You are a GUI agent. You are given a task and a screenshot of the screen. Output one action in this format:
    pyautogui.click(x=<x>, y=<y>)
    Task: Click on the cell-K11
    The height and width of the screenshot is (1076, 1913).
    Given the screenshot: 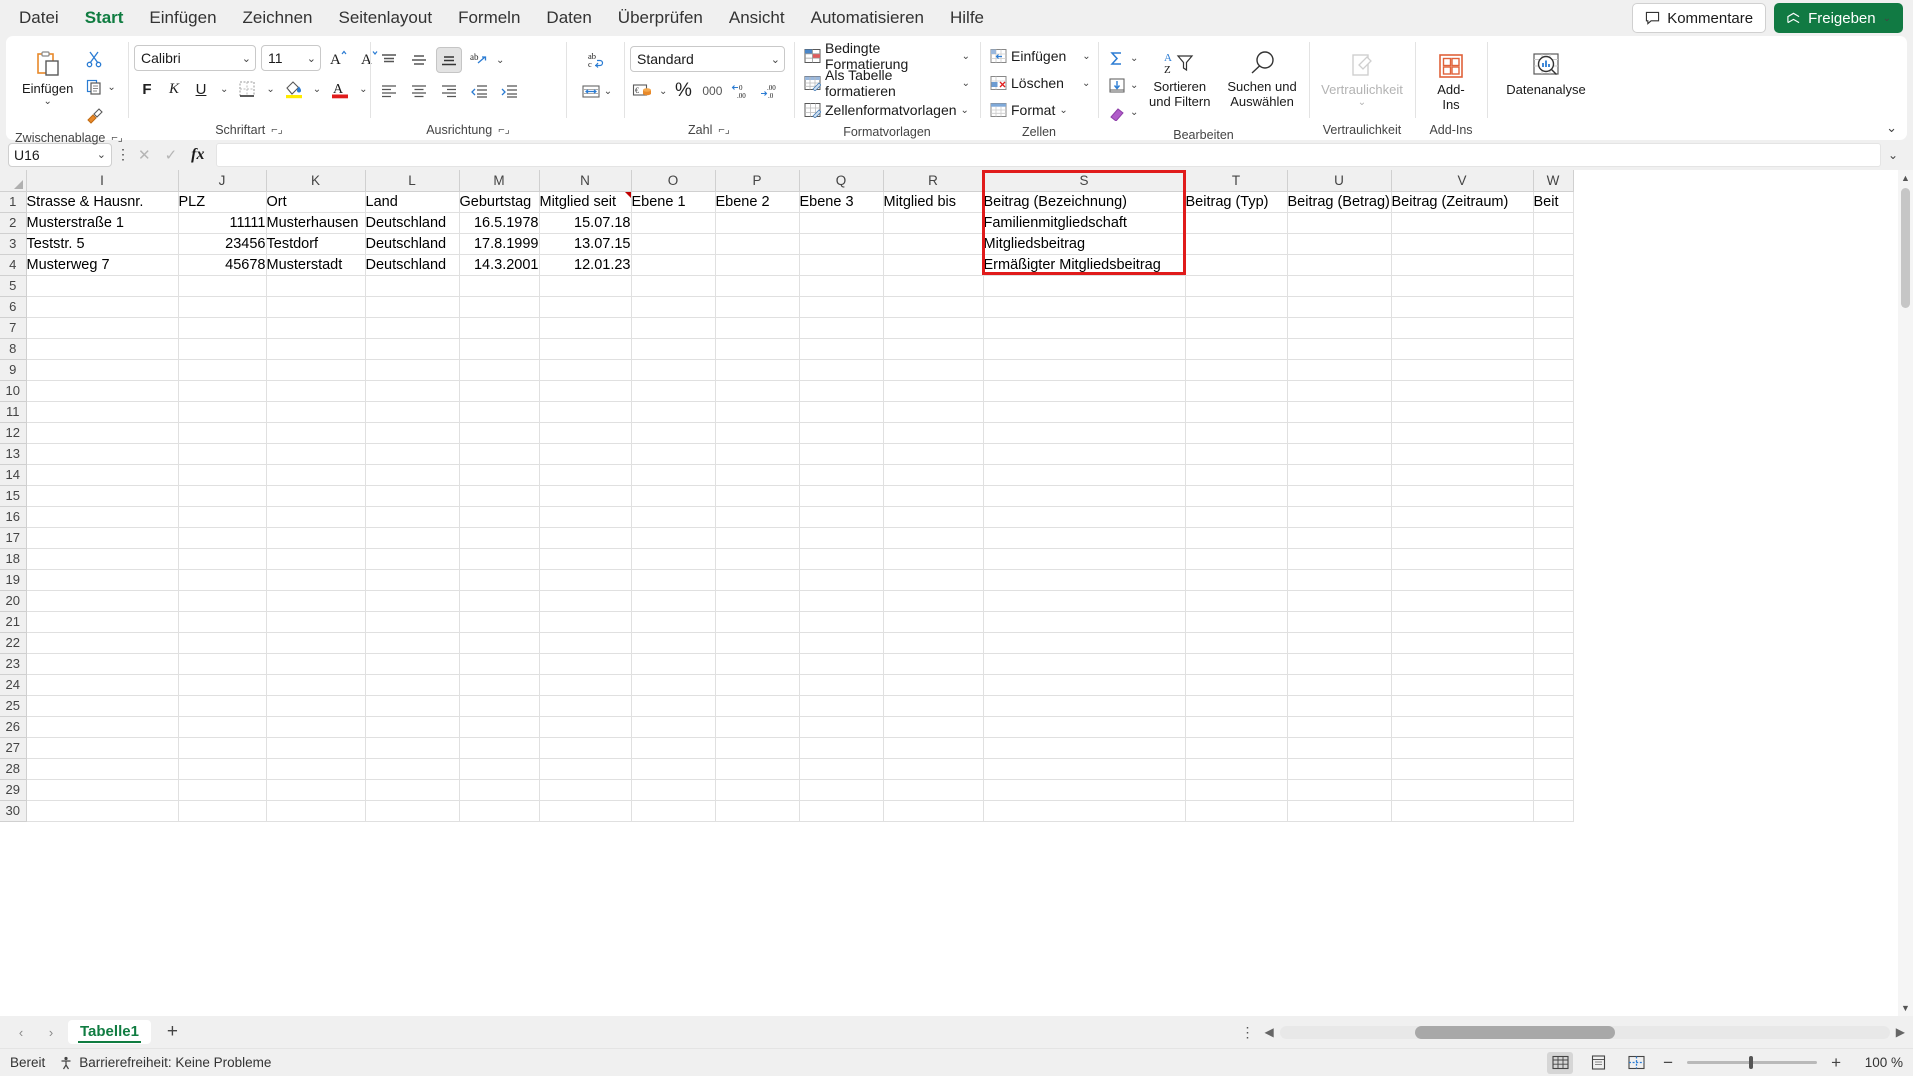 What is the action you would take?
    pyautogui.click(x=316, y=412)
    